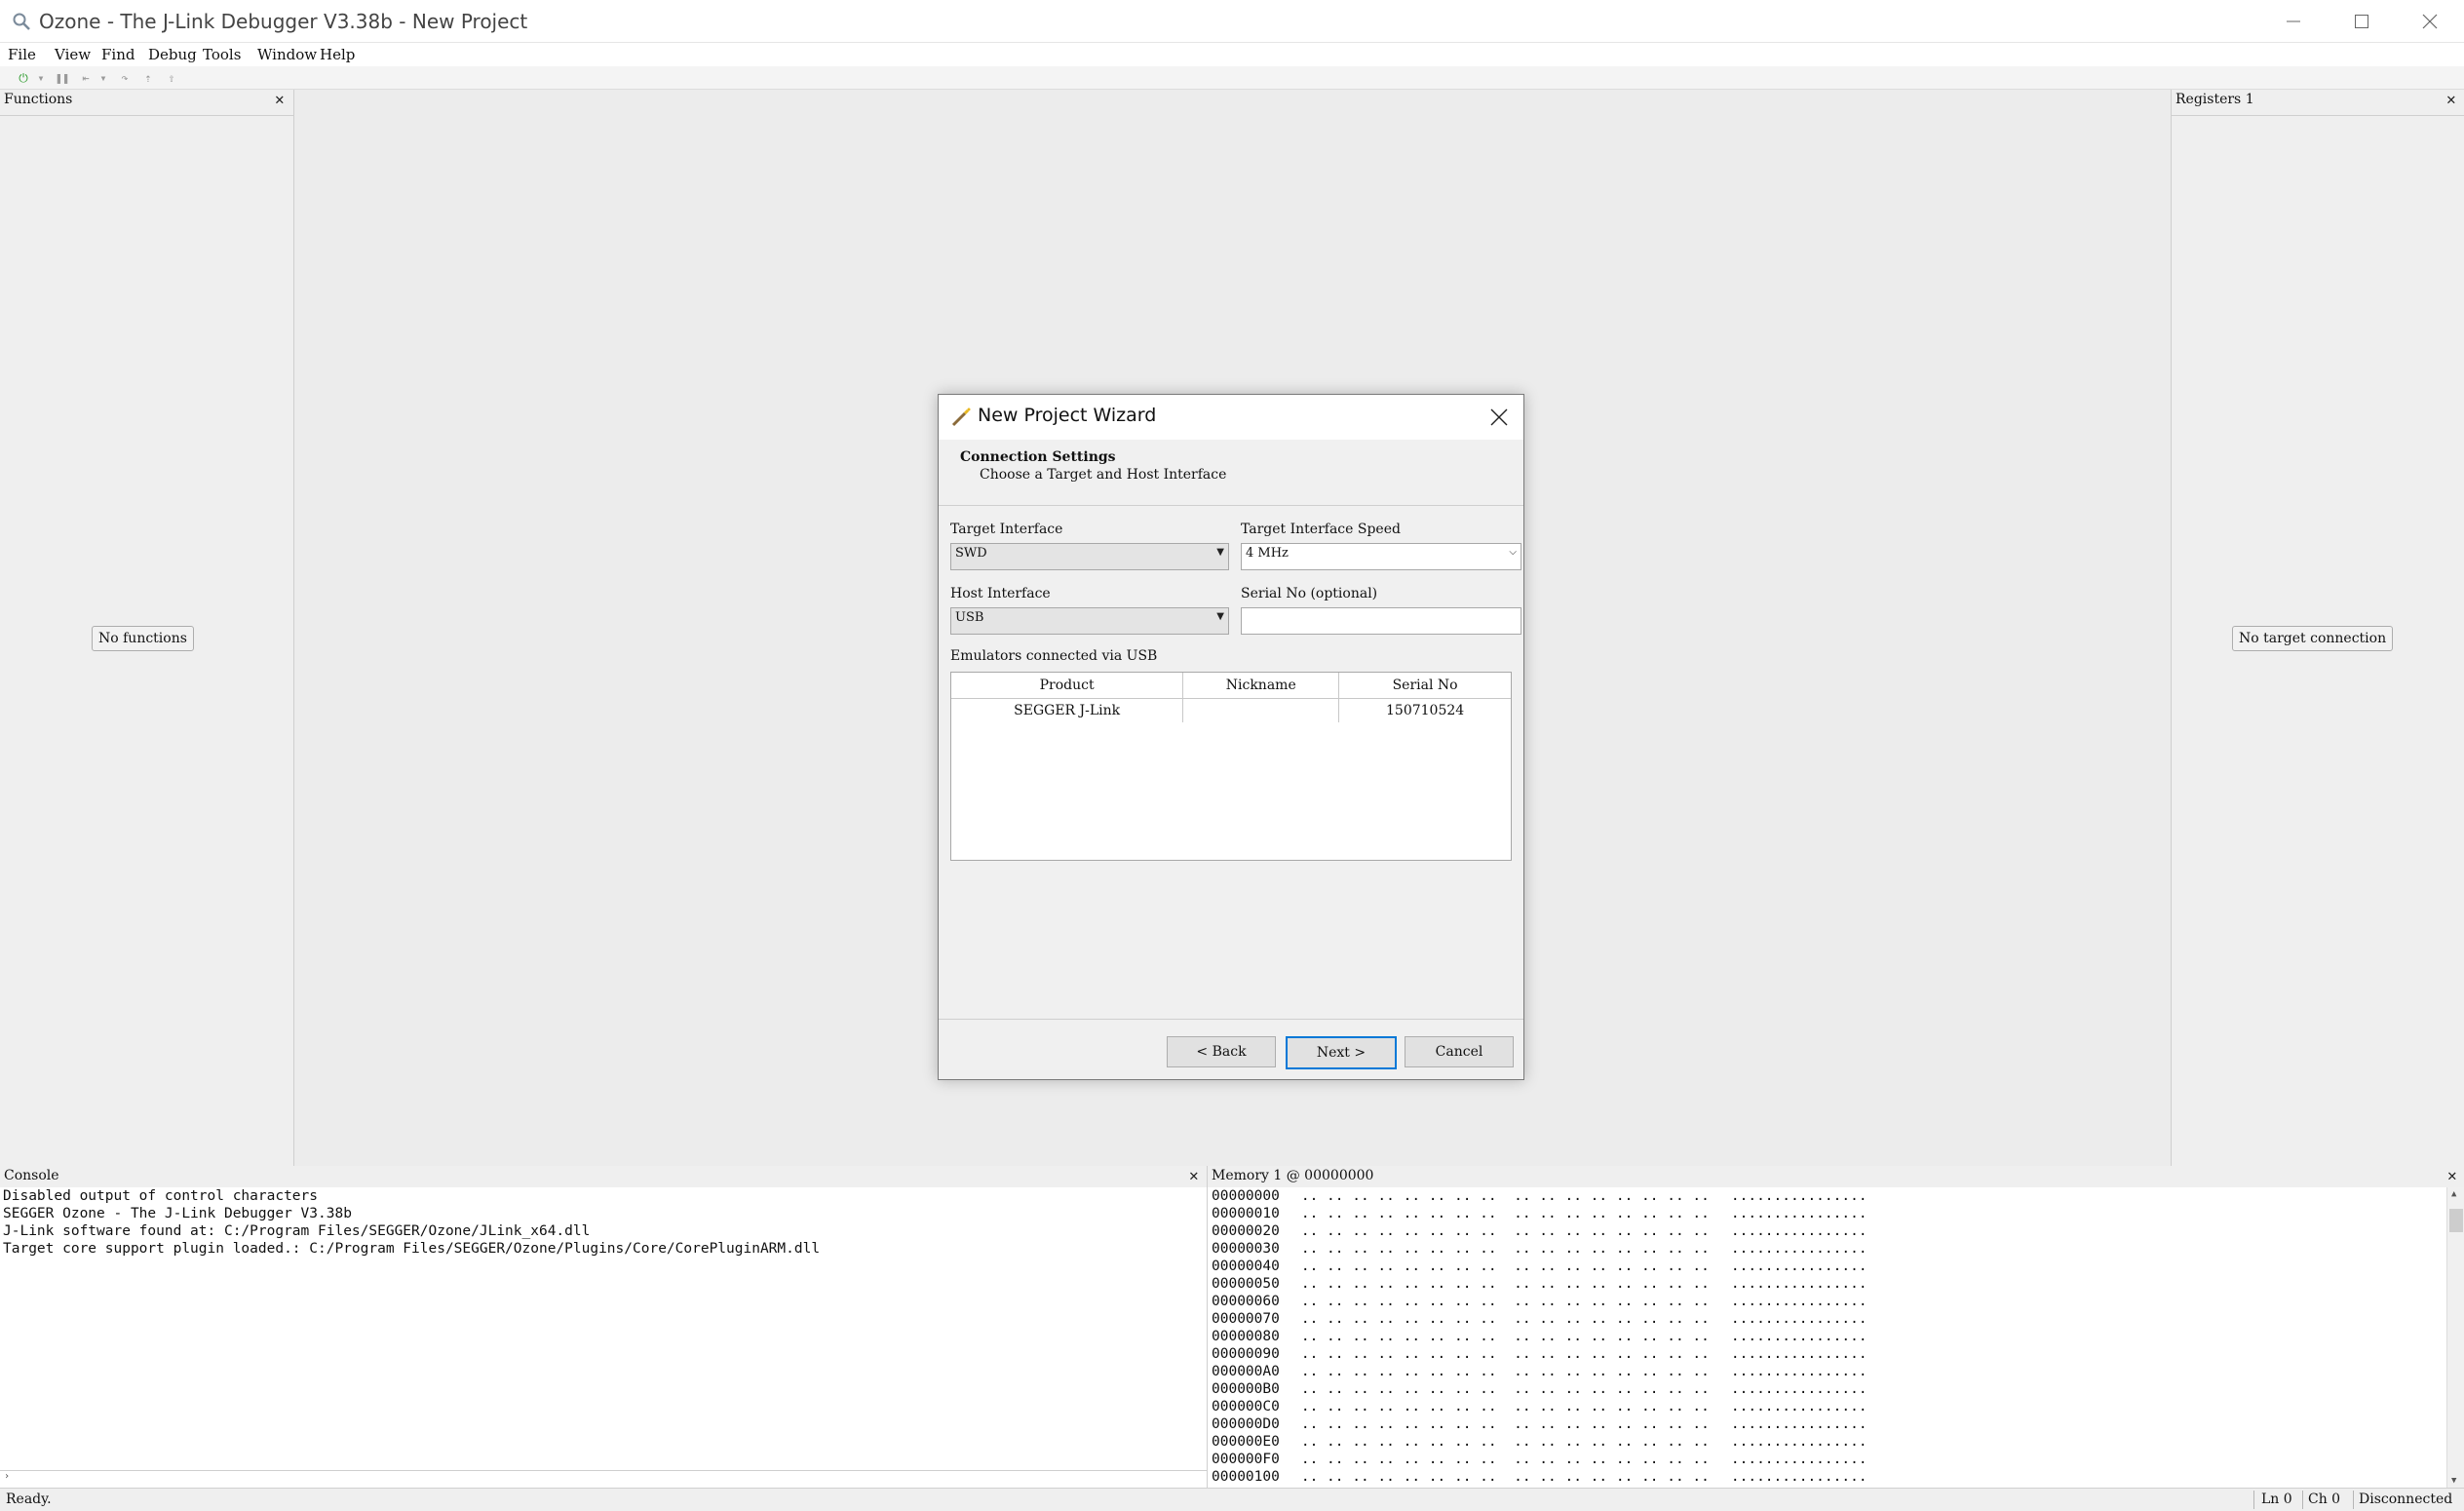 The width and height of the screenshot is (2464, 1511). I want to click on emulators-label: Emulators connected via USB, so click(1054, 656).